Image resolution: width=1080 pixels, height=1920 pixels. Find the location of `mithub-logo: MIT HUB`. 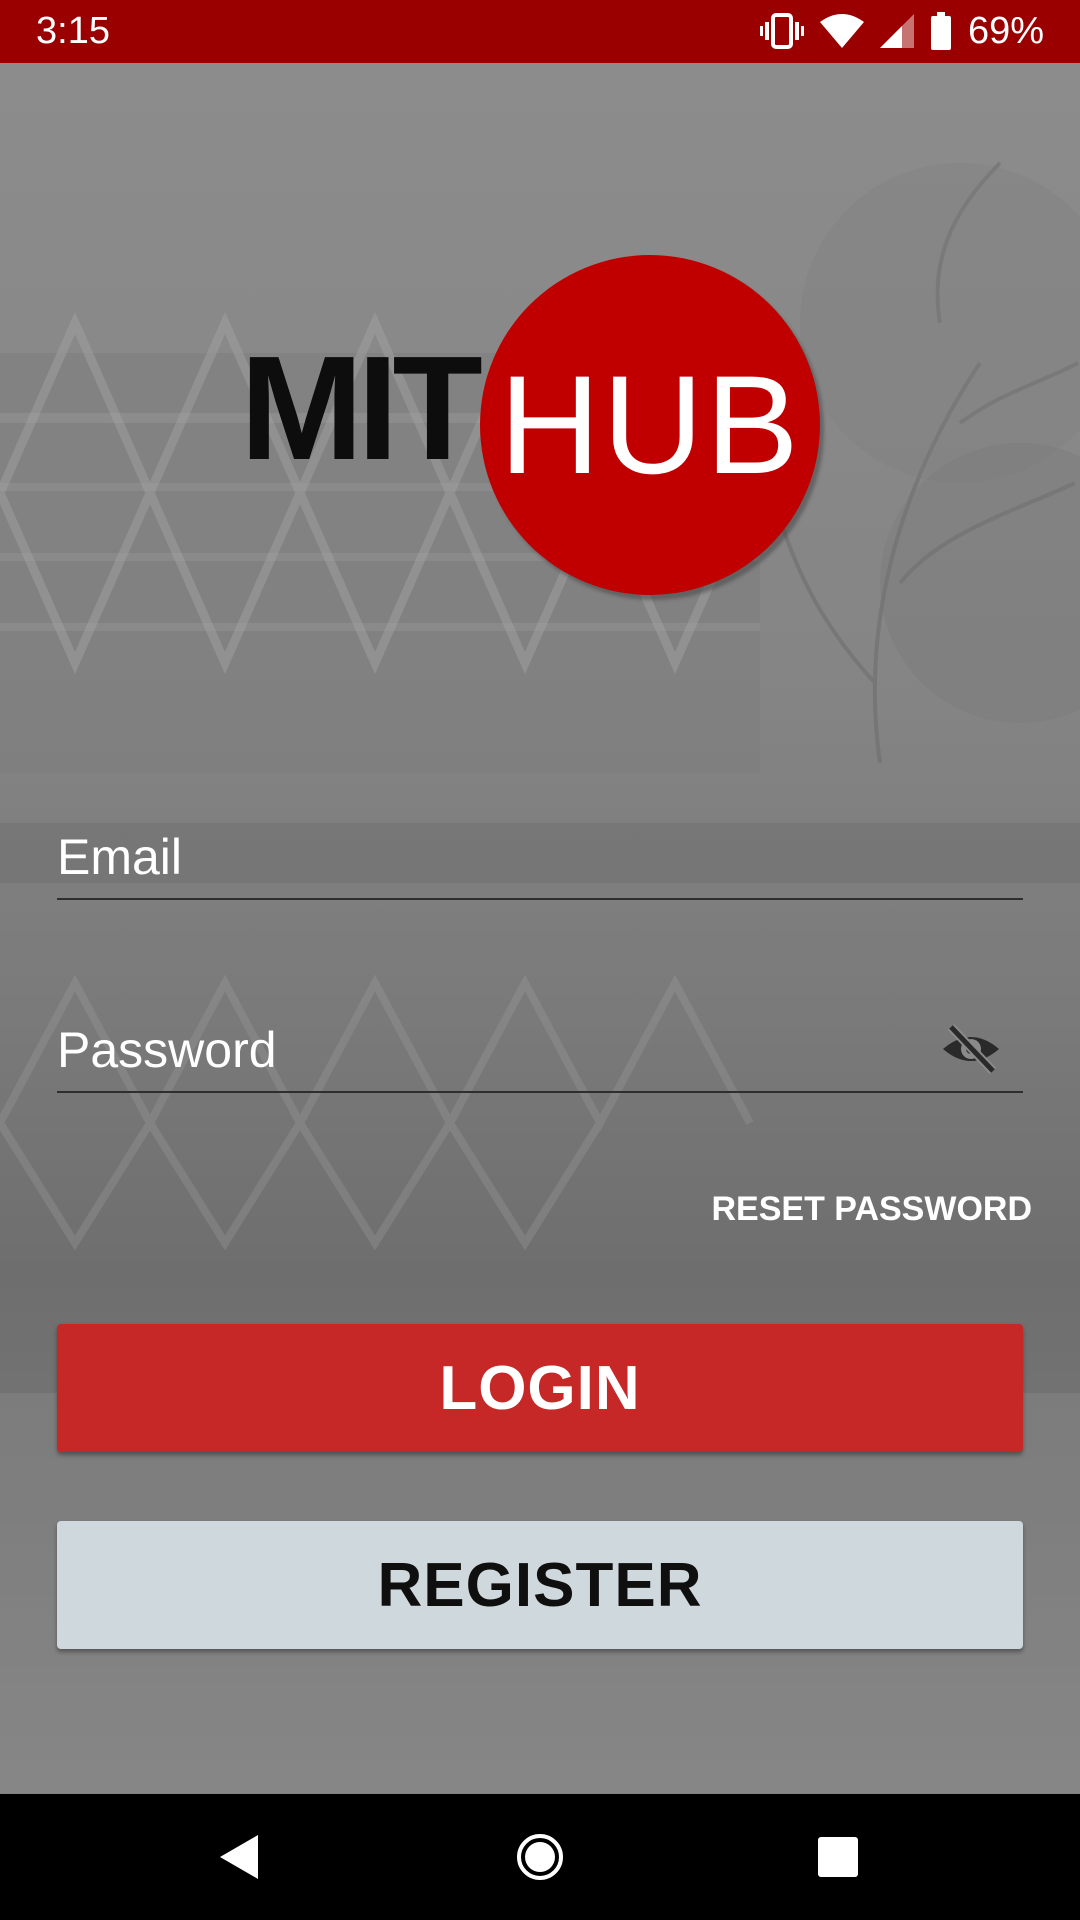

mithub-logo: MIT HUB is located at coordinates (535, 427).